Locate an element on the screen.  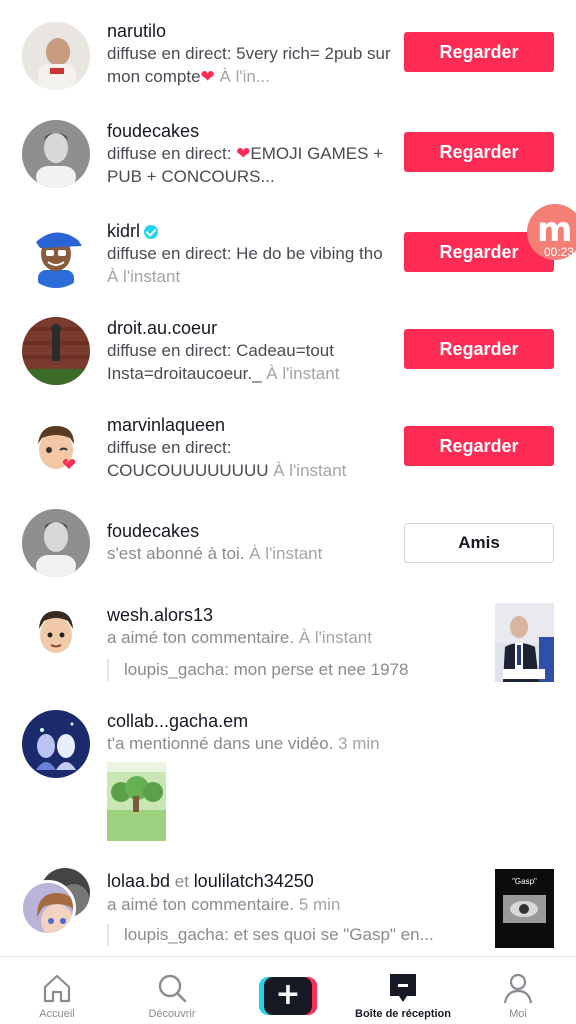
tab-label: Accueil is located at coordinates (57, 1014).